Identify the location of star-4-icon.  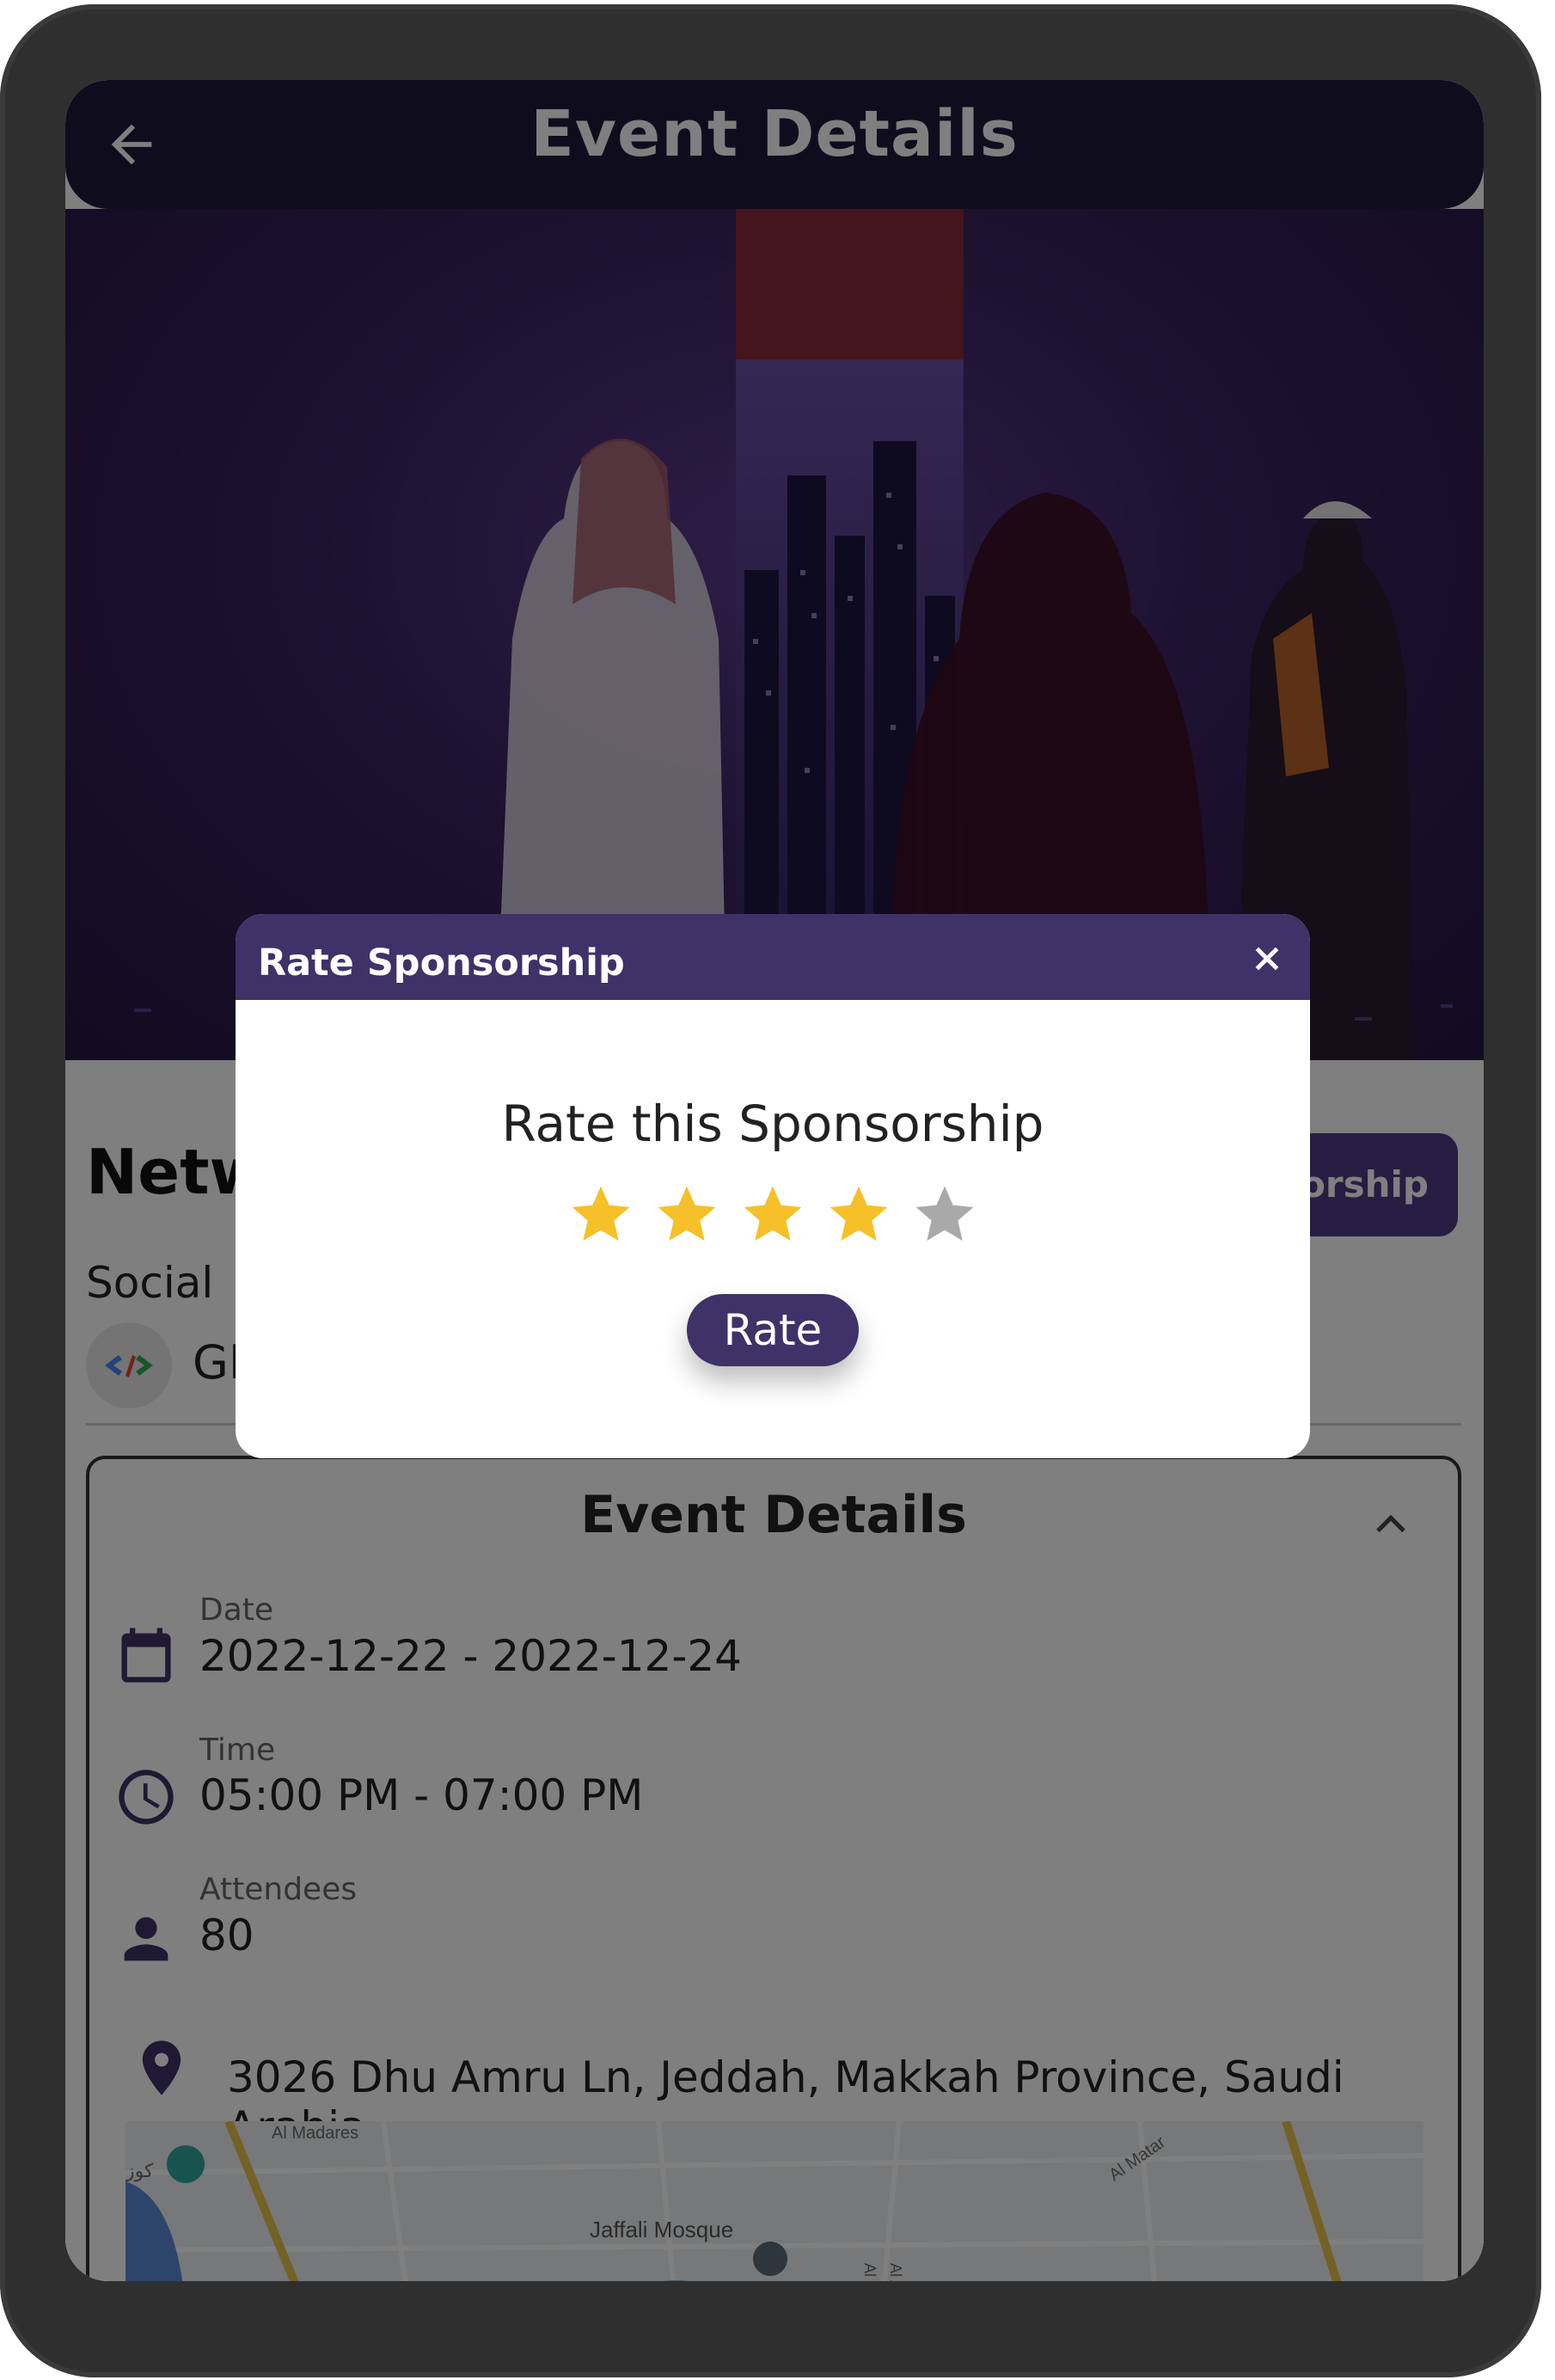
(858, 1215).